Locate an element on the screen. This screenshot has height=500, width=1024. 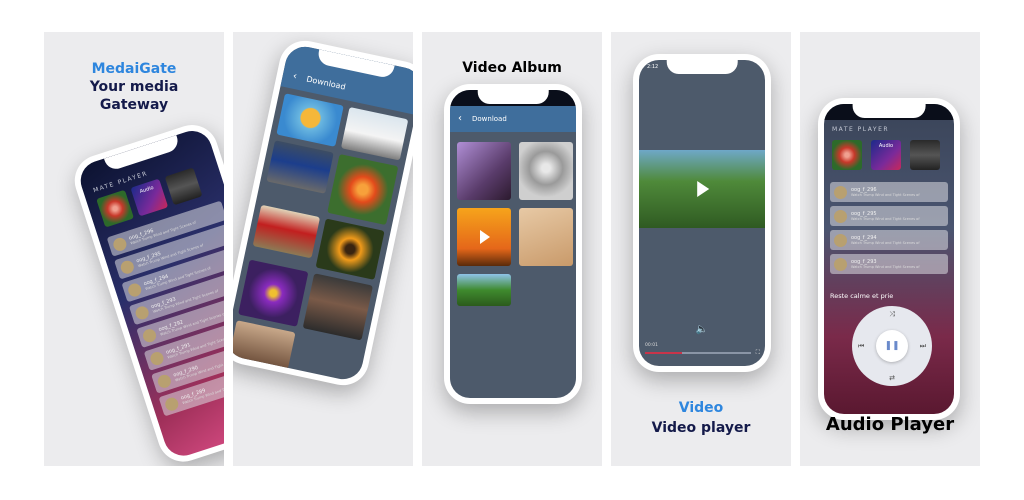
brand-name: MedaiGate is located at coordinates (134, 69).